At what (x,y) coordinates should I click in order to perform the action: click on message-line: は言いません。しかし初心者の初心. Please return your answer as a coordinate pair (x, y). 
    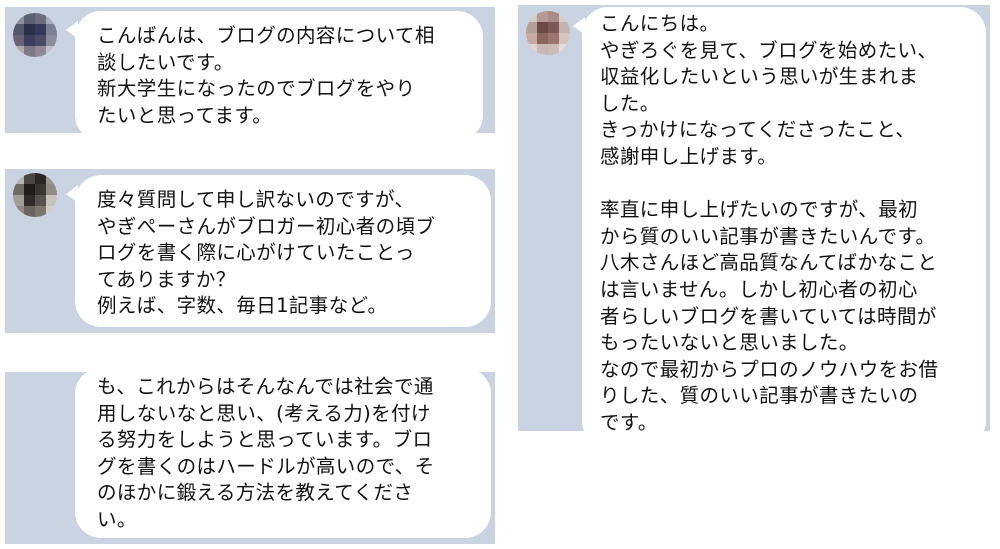
    Looking at the image, I should click on (759, 289).